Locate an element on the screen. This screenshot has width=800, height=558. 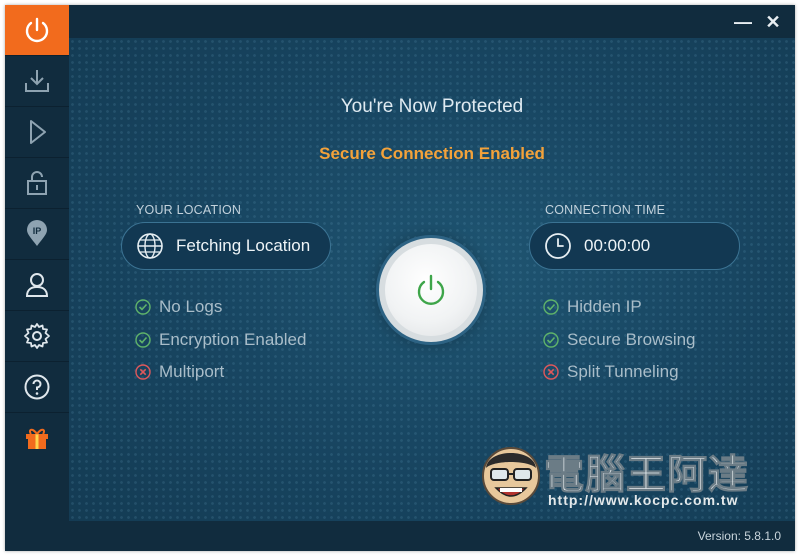
power-button is located at coordinates (431, 290).